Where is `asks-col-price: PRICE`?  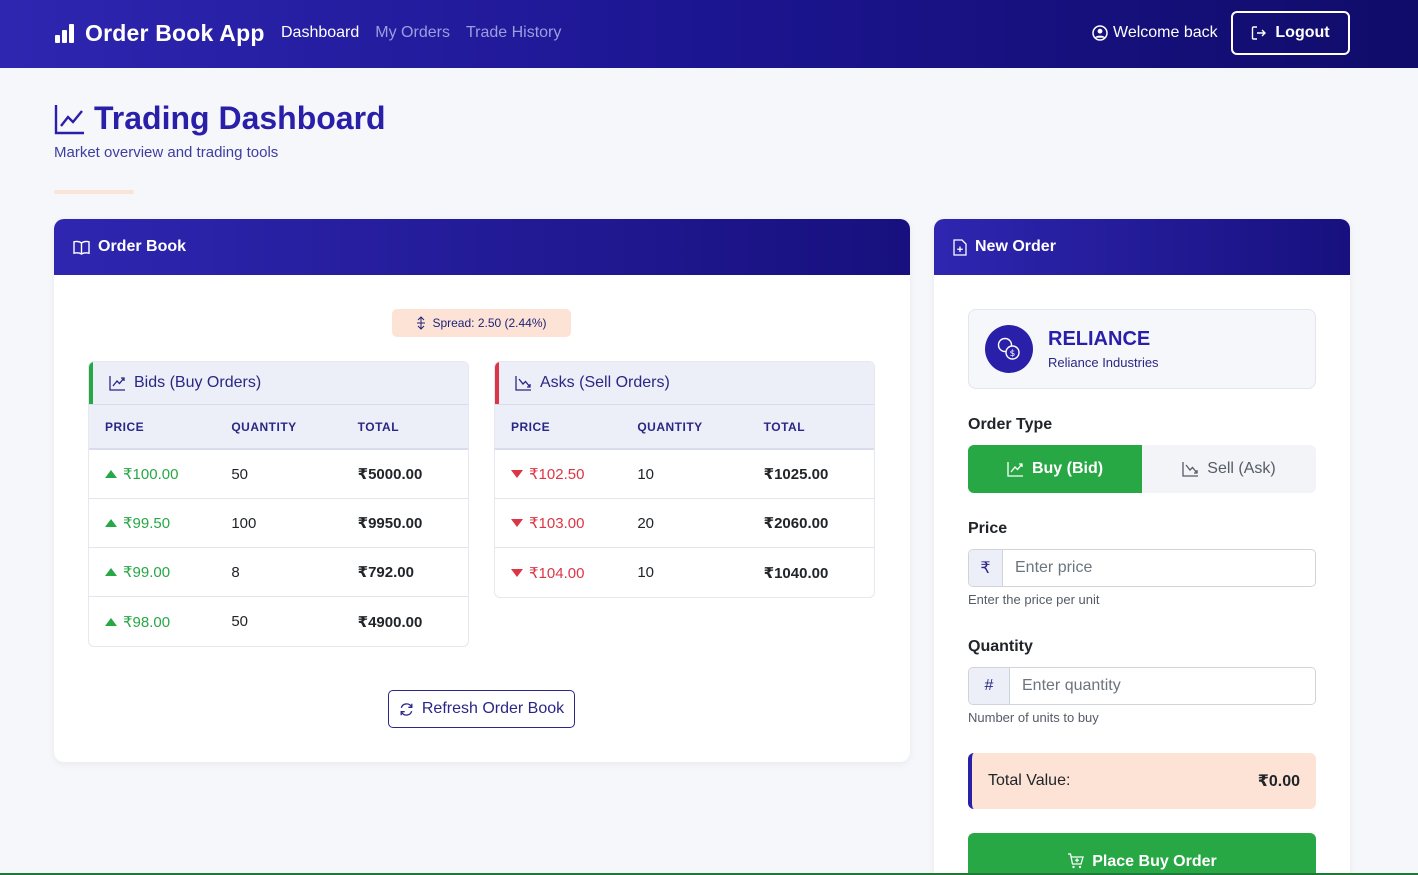 asks-col-price: PRICE is located at coordinates (531, 426).